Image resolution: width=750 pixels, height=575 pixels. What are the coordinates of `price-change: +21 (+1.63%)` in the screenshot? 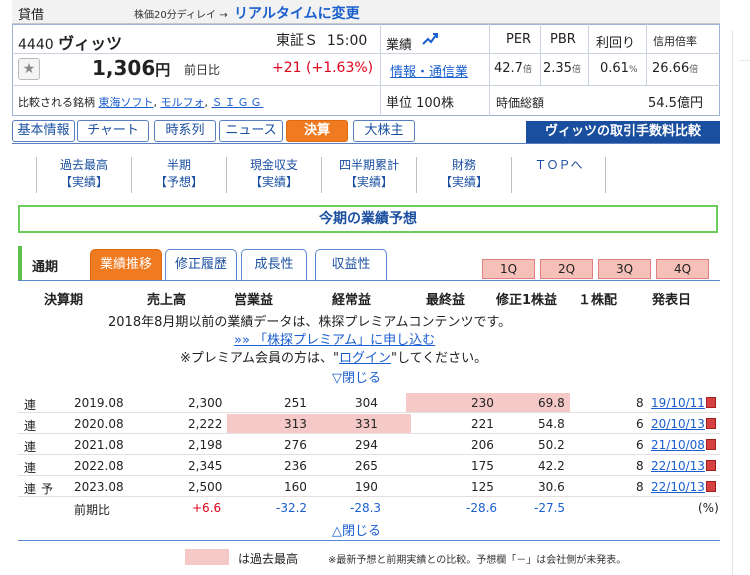 It's located at (323, 68).